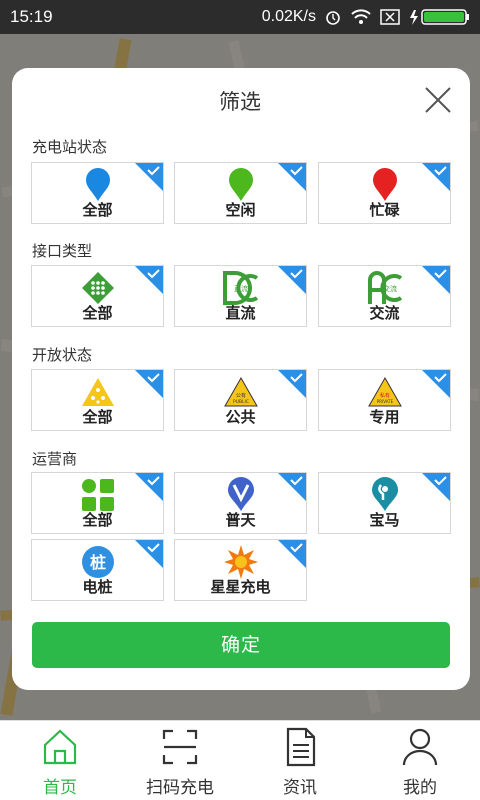 Image resolution: width=480 pixels, height=800 pixels. What do you see at coordinates (384, 184) in the screenshot?
I see `pin-red-icon` at bounding box center [384, 184].